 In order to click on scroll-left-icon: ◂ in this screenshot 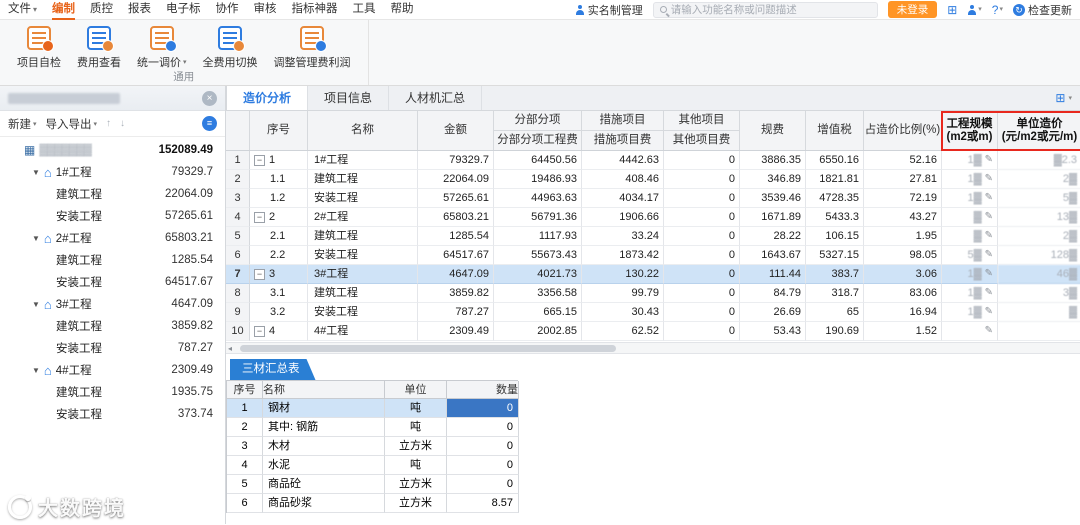, I will do `click(230, 348)`.